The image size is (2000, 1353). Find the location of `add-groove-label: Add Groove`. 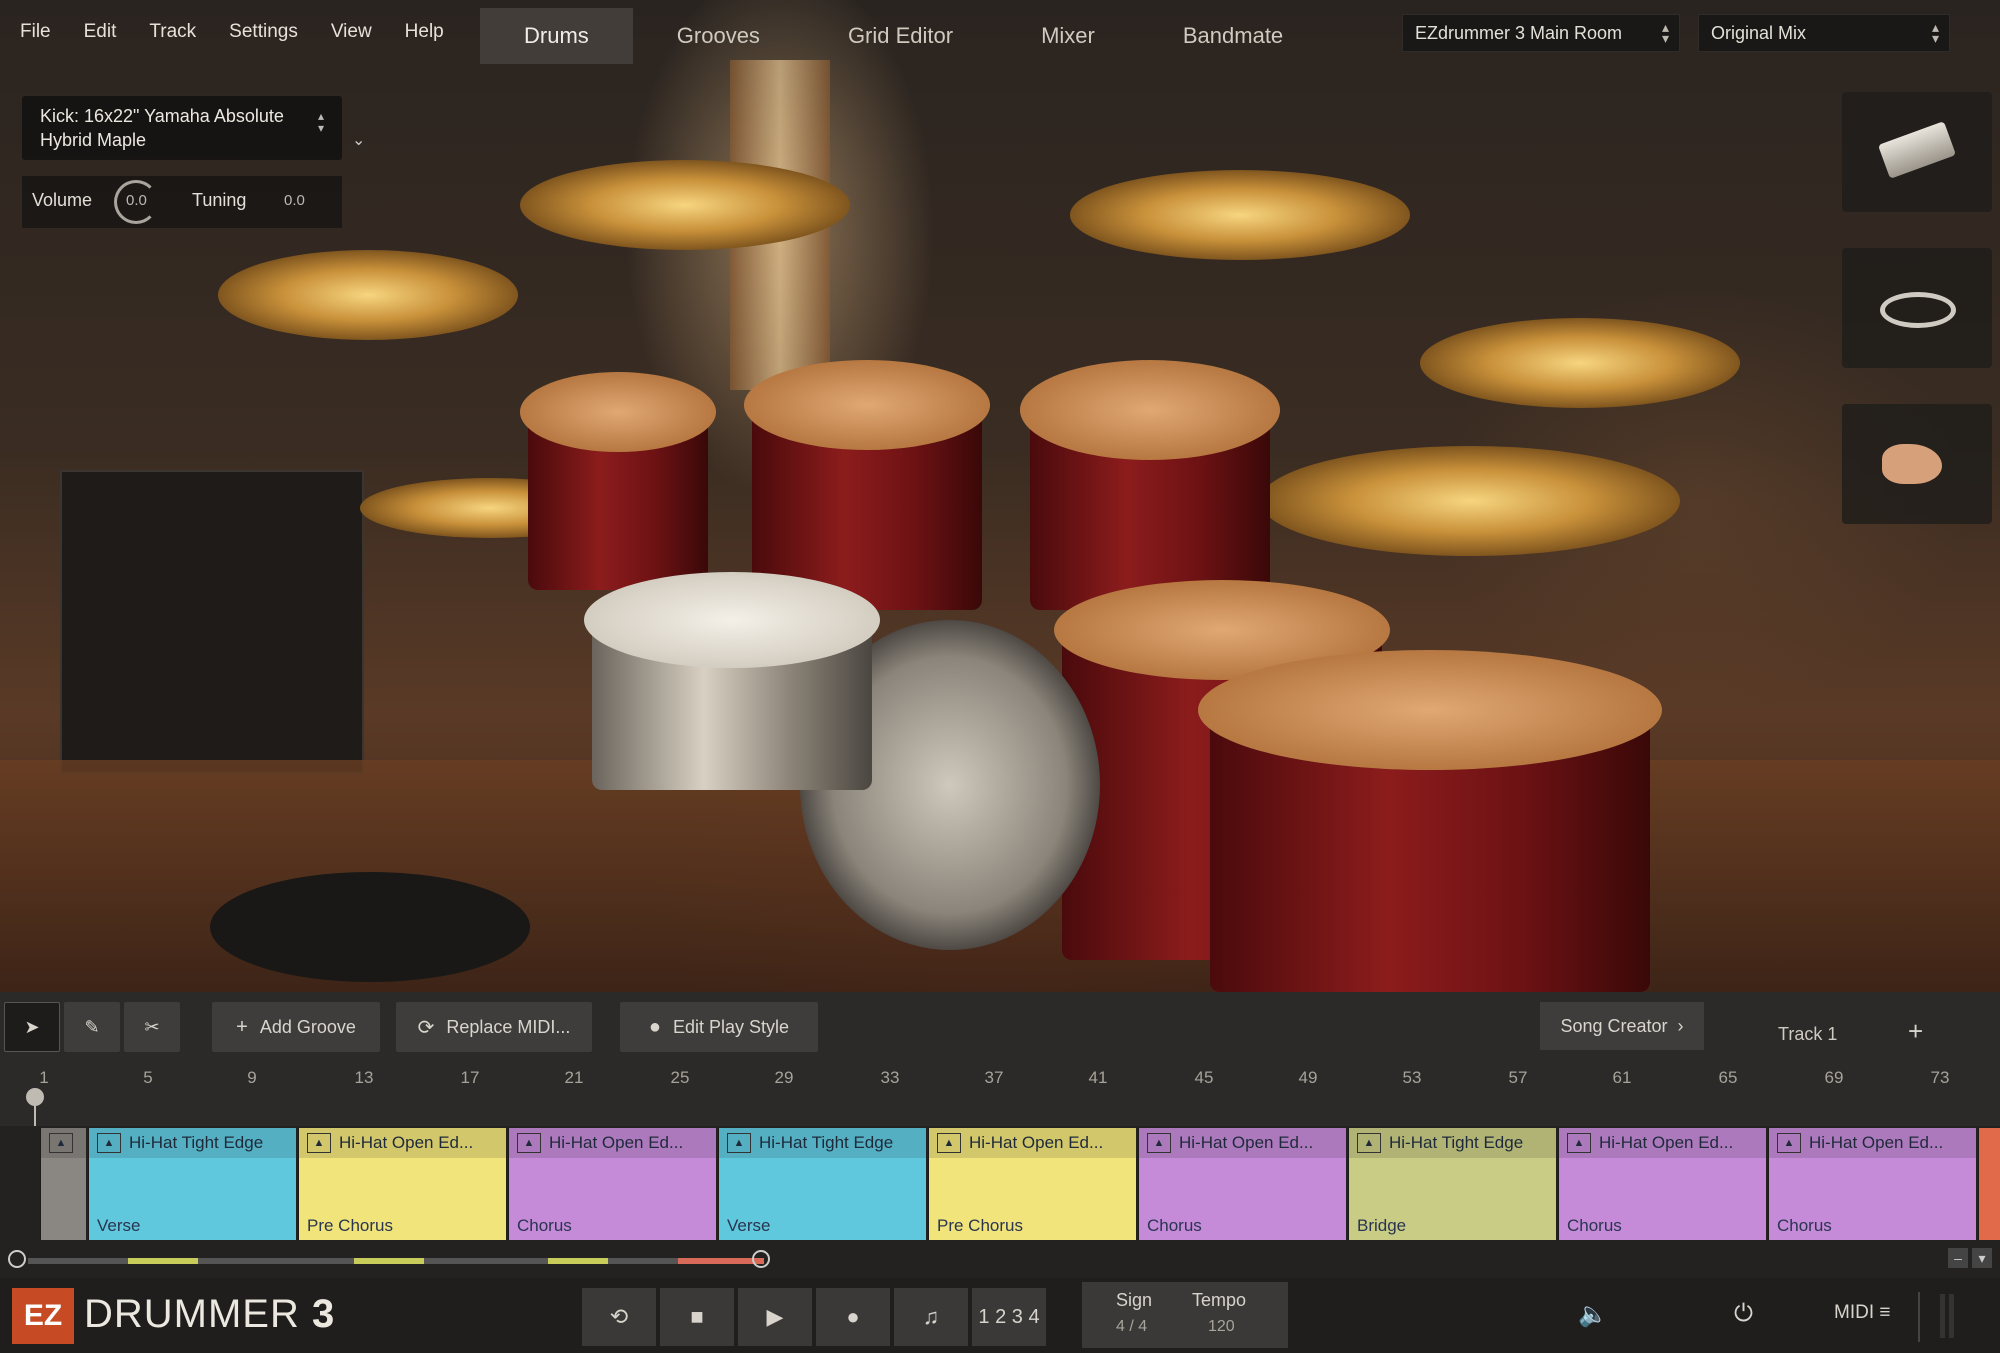

add-groove-label: Add Groove is located at coordinates (307, 1026).